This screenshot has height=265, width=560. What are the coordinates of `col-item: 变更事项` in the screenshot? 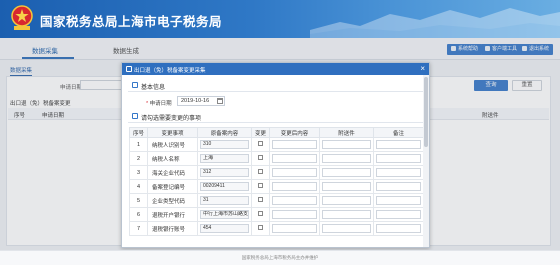 It's located at (172, 132).